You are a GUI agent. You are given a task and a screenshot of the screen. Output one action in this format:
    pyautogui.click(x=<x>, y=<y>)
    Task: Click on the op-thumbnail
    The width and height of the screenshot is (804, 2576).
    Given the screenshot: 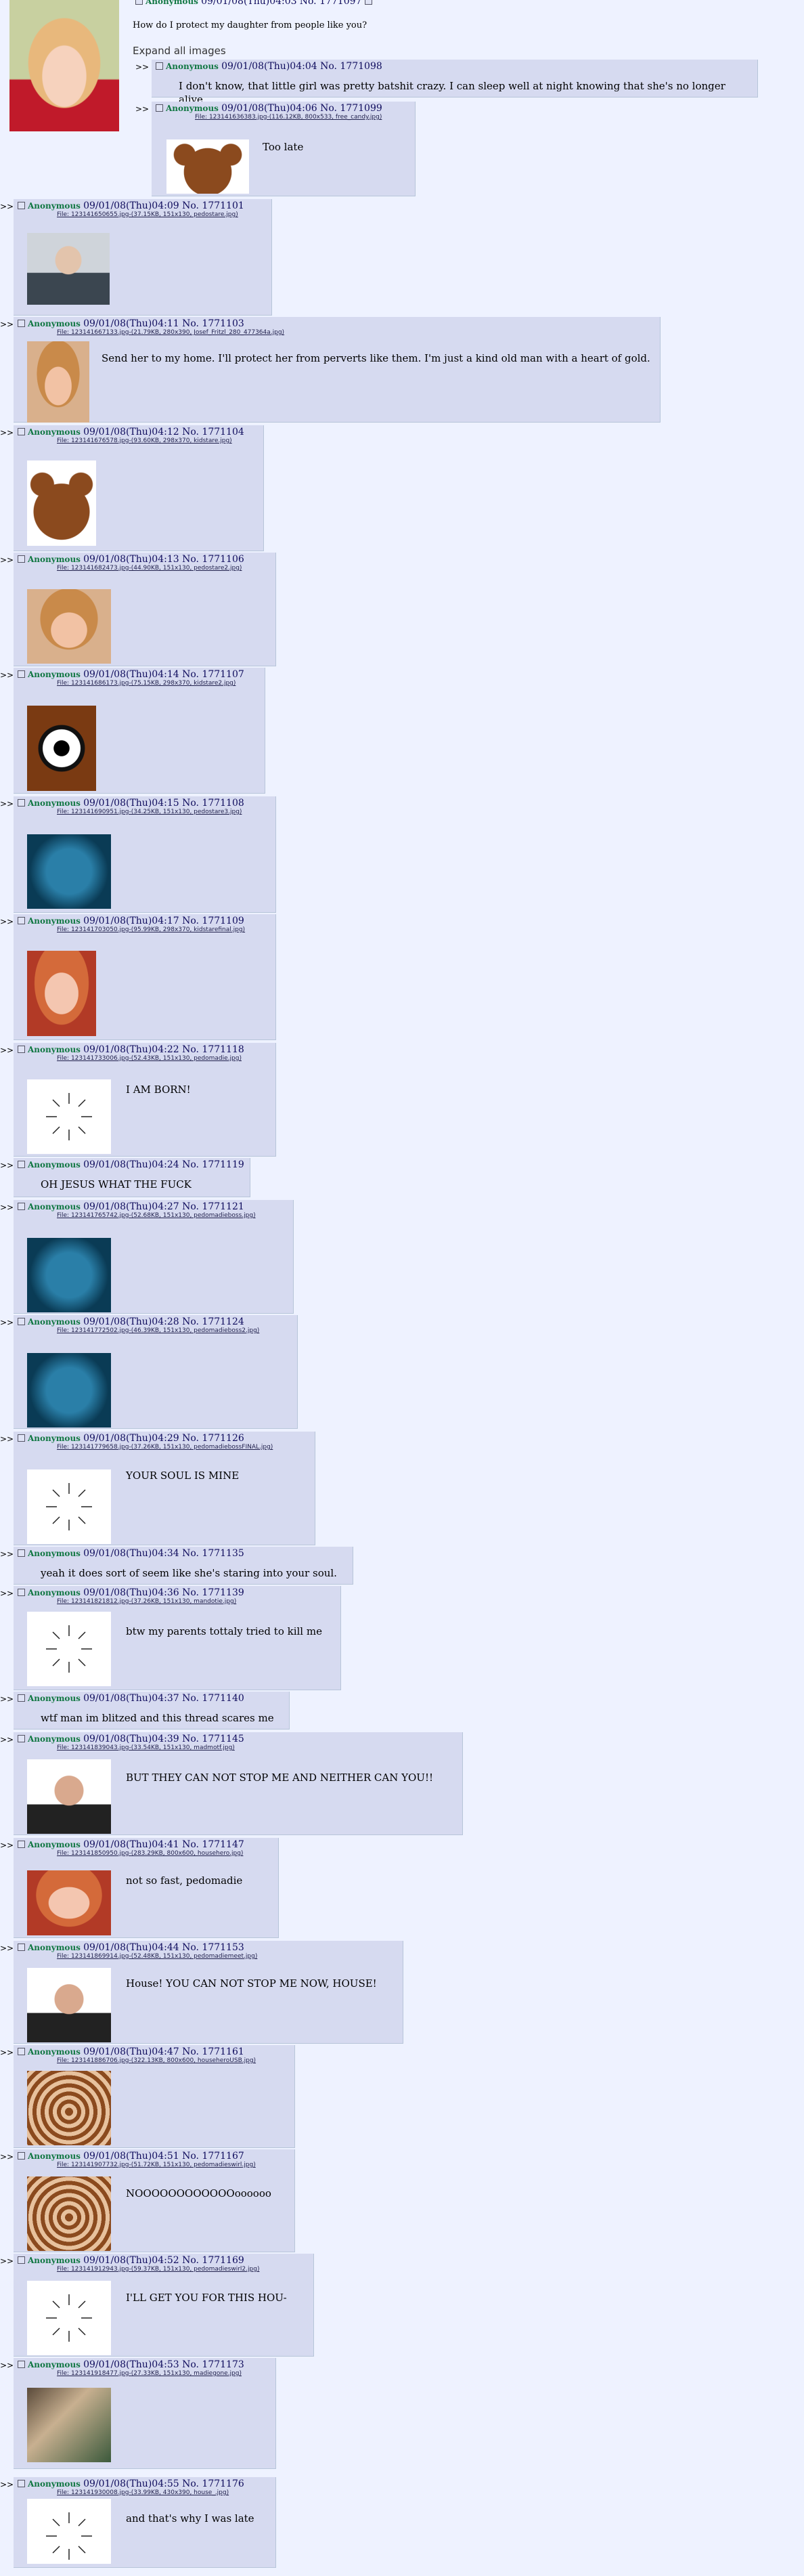 What is the action you would take?
    pyautogui.click(x=64, y=65)
    